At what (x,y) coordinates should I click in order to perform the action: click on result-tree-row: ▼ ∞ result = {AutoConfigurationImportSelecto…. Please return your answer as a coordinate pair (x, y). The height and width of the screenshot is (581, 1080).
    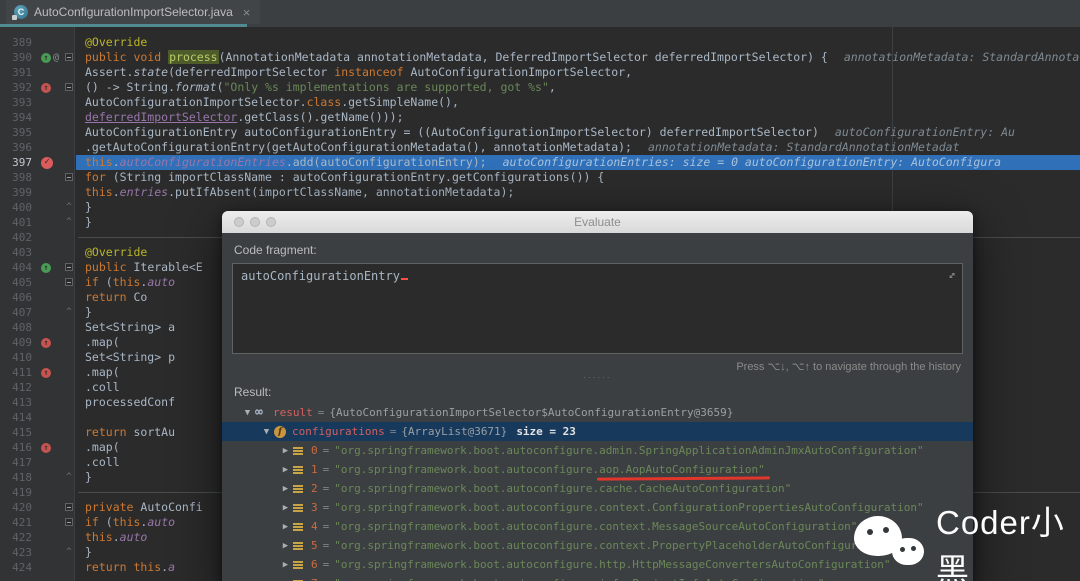
    Looking at the image, I should click on (597, 412).